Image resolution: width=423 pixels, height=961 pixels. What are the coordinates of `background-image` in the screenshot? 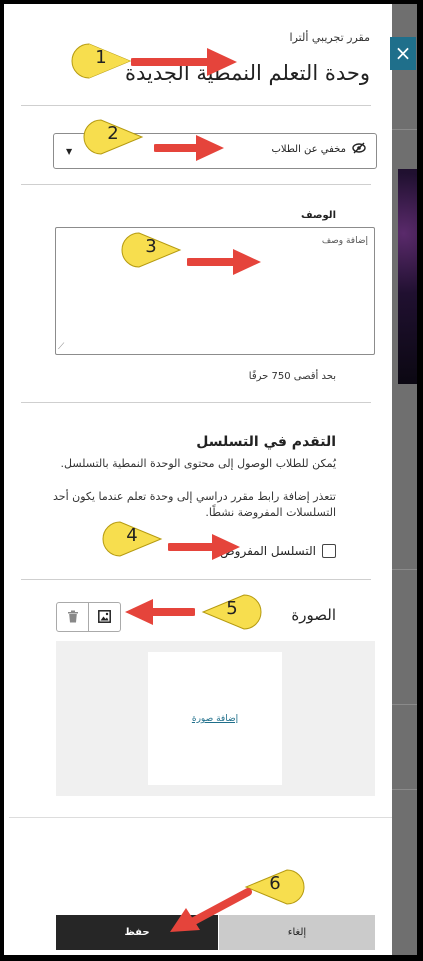 It's located at (407, 276).